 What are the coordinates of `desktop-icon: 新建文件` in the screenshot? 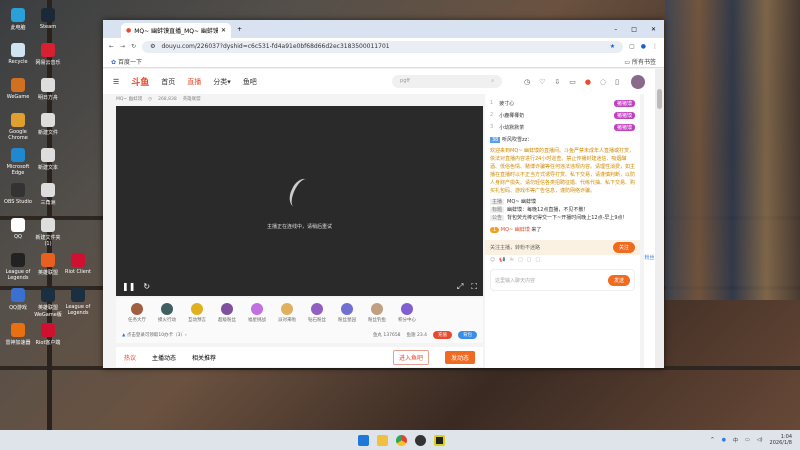 It's located at (48, 124).